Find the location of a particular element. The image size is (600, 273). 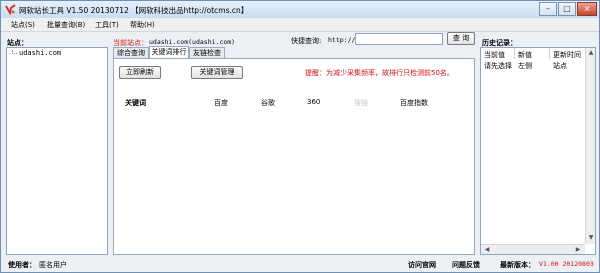

col-keyword: 关键词 is located at coordinates (135, 103).